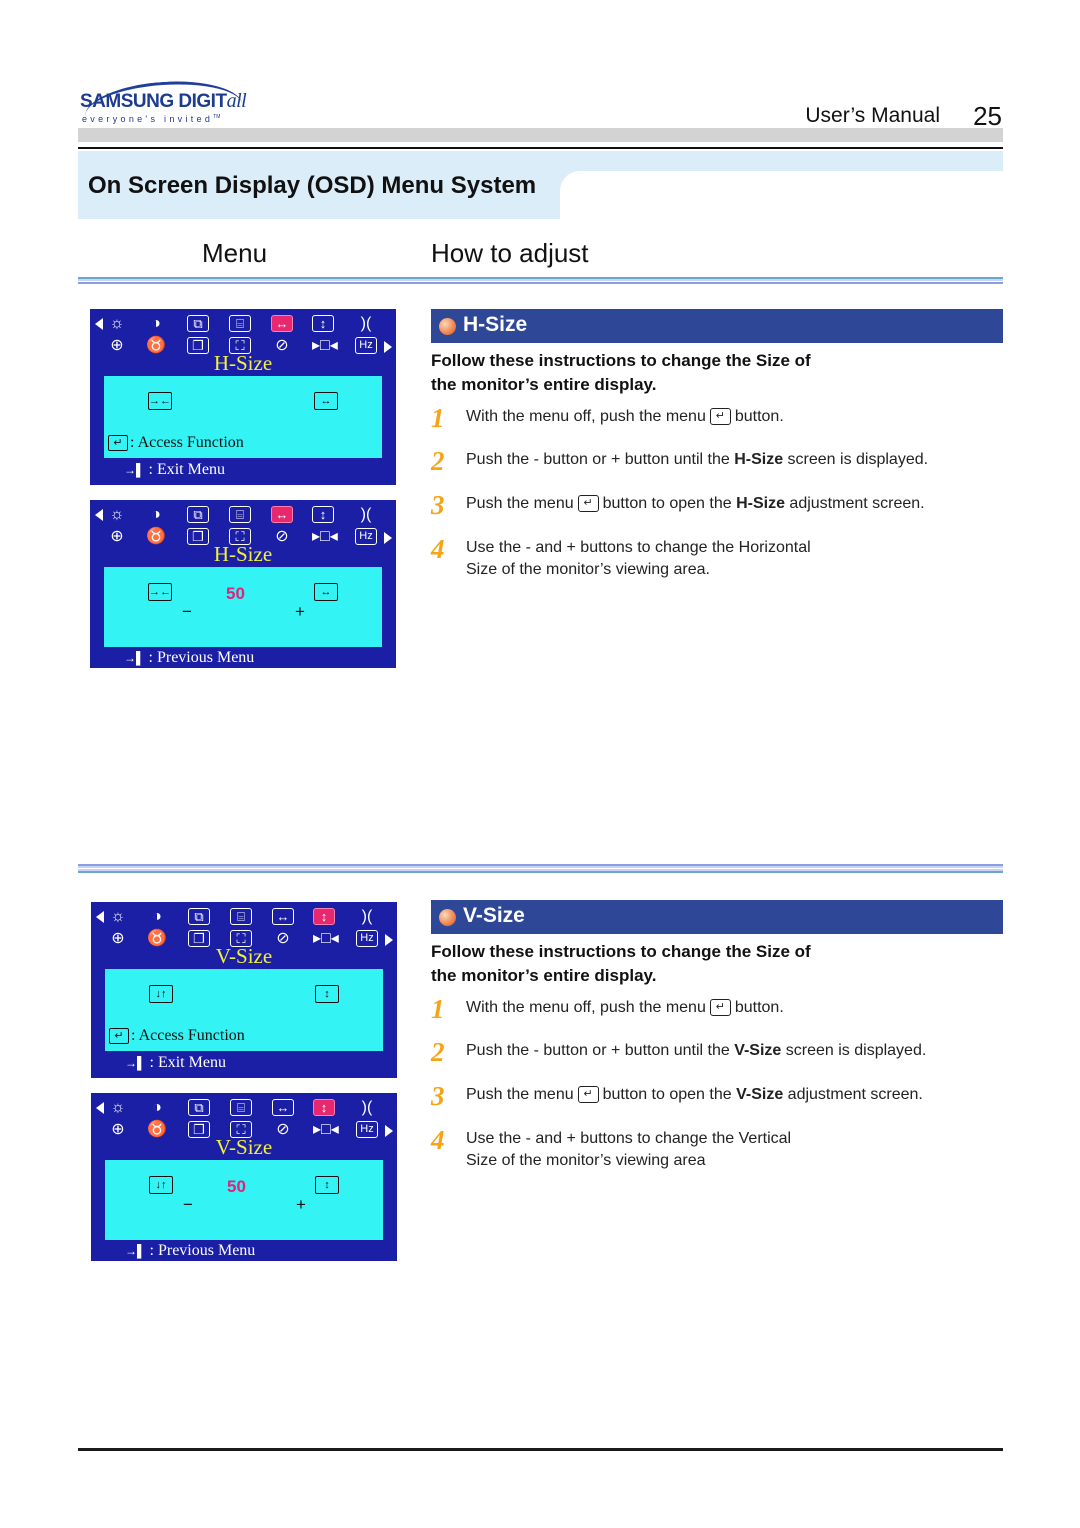  Describe the element at coordinates (236, 101) in the screenshot. I see `logo-brand-suffix: all` at that location.